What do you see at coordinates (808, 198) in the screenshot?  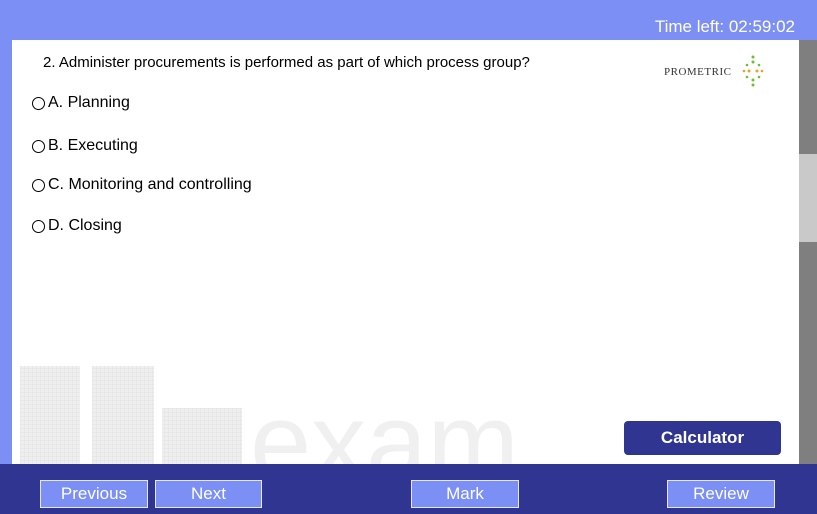 I see `scrollbar-thumb` at bounding box center [808, 198].